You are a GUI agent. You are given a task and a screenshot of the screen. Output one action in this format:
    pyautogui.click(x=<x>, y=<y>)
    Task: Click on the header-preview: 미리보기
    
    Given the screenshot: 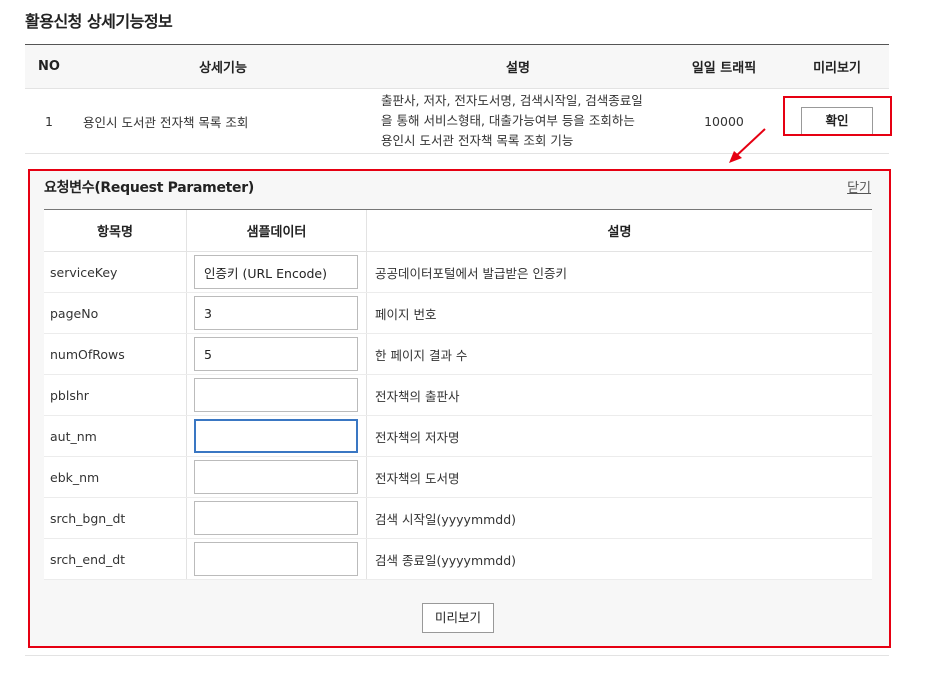 What is the action you would take?
    pyautogui.click(x=837, y=68)
    